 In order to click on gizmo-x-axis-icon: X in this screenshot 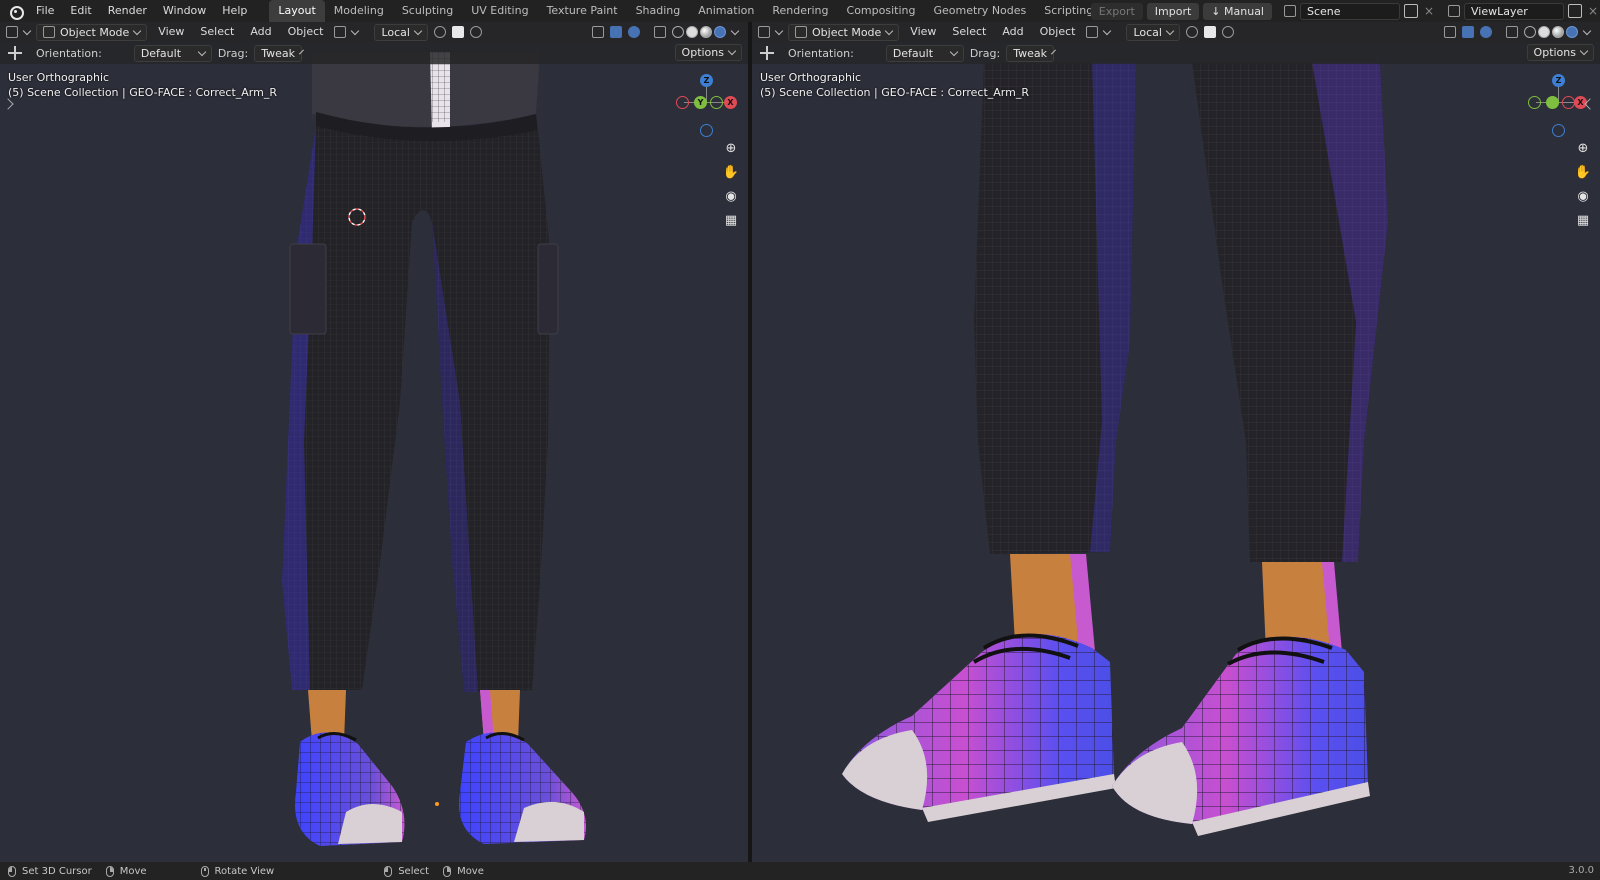, I will do `click(730, 102)`.